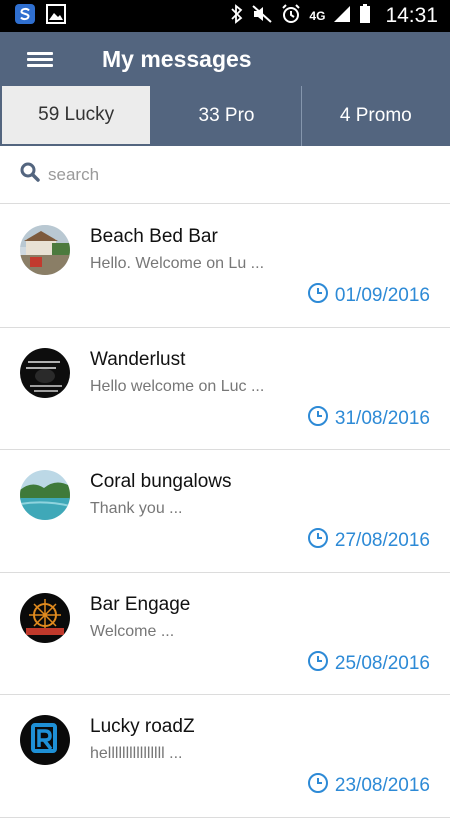 This screenshot has height=818, width=450. What do you see at coordinates (382, 418) in the screenshot?
I see `date-text: 31/08/2016` at bounding box center [382, 418].